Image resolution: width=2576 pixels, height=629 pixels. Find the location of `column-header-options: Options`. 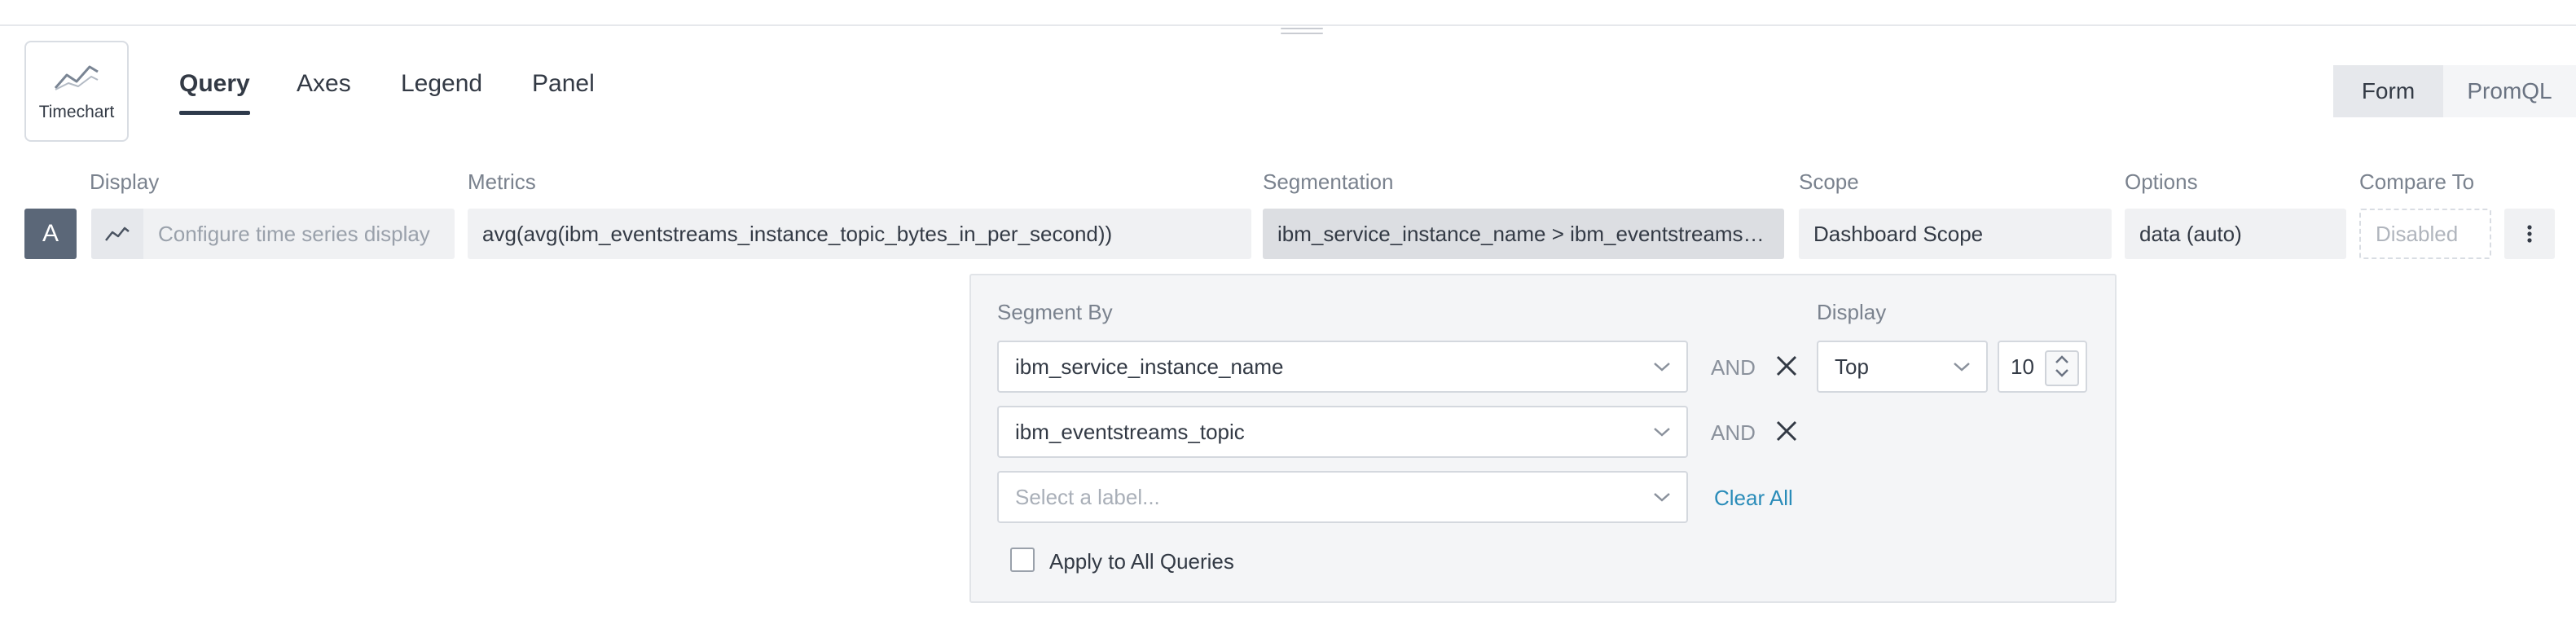

column-header-options: Options is located at coordinates (2161, 181).